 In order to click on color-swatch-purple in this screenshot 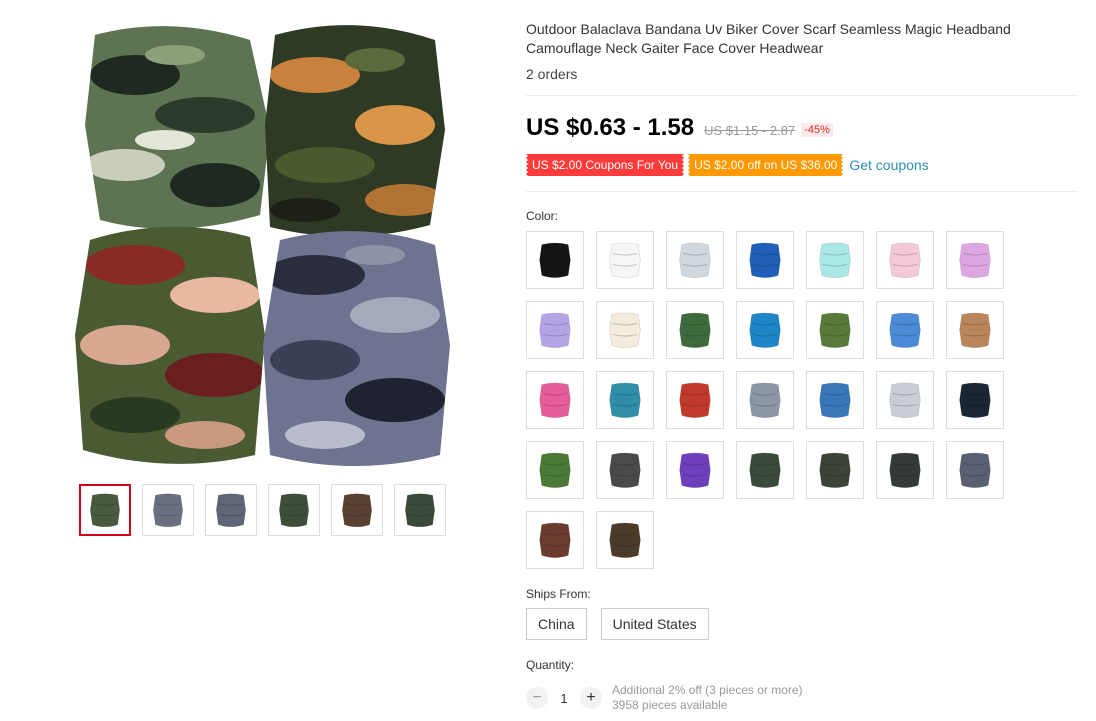, I will do `click(695, 470)`.